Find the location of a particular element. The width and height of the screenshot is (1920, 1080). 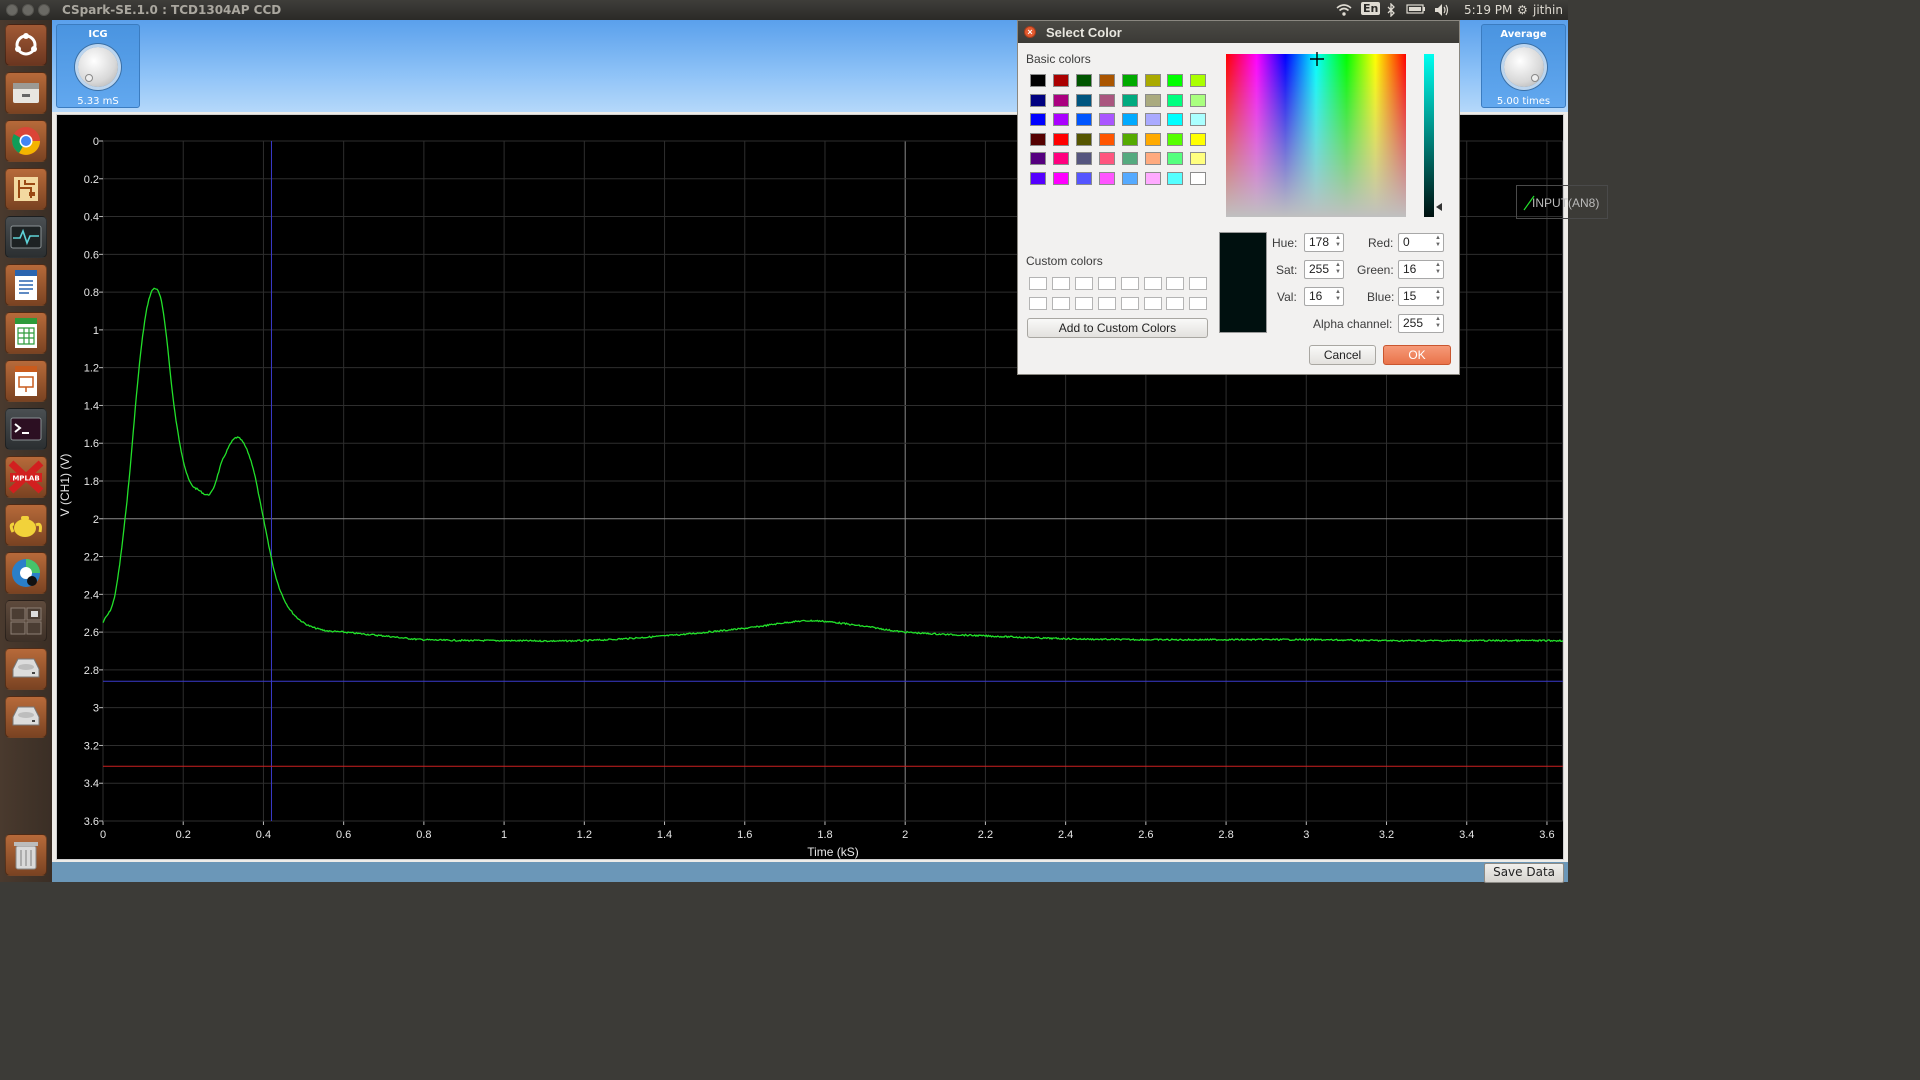

value-slider is located at coordinates (1429, 135).